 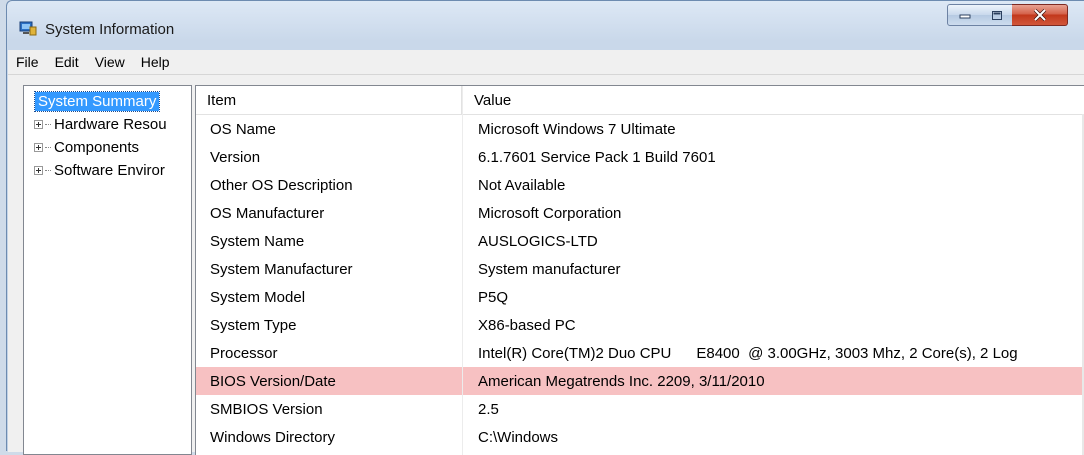 What do you see at coordinates (110, 124) in the screenshot?
I see `tree-item-label: Hardware Resou` at bounding box center [110, 124].